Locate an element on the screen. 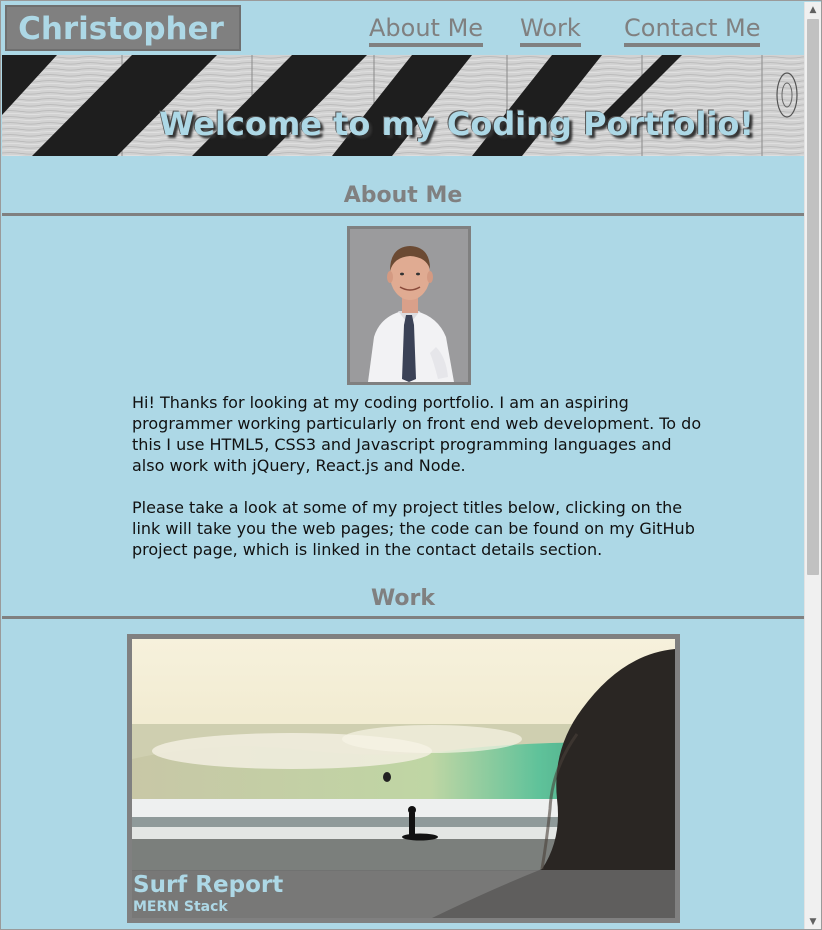  about-divider is located at coordinates (403, 214).